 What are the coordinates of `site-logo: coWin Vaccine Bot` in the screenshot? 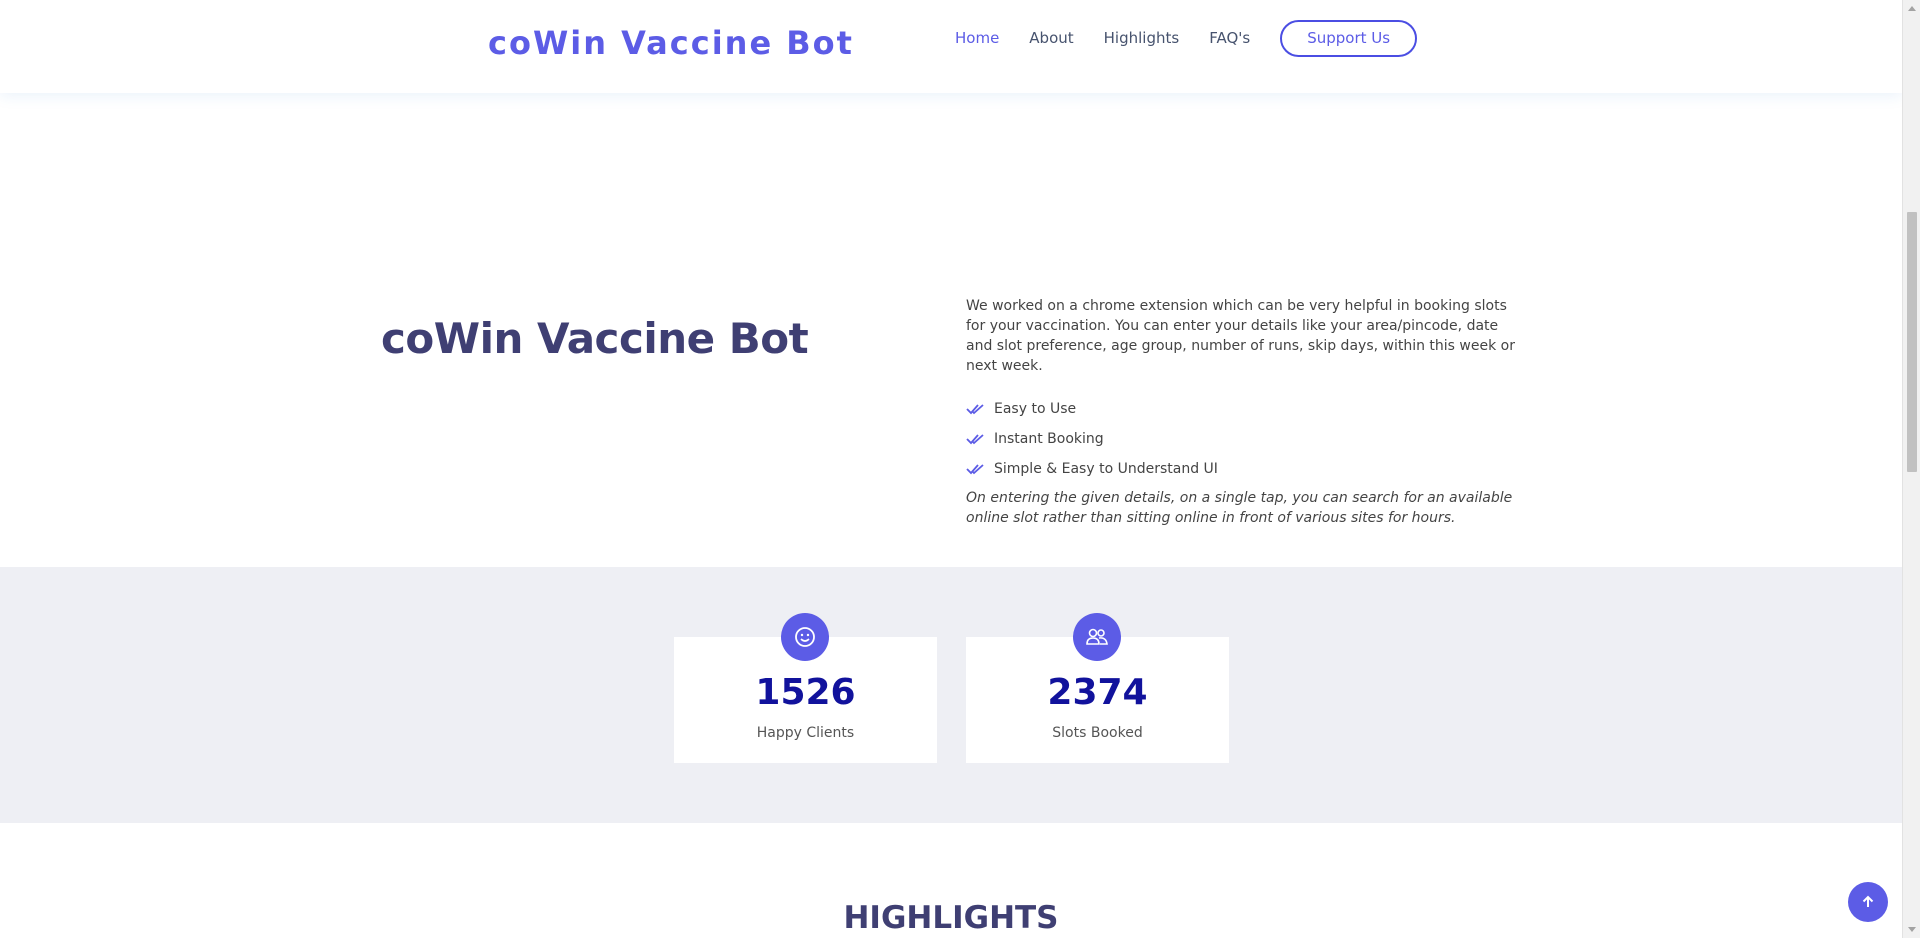 It's located at (671, 43).